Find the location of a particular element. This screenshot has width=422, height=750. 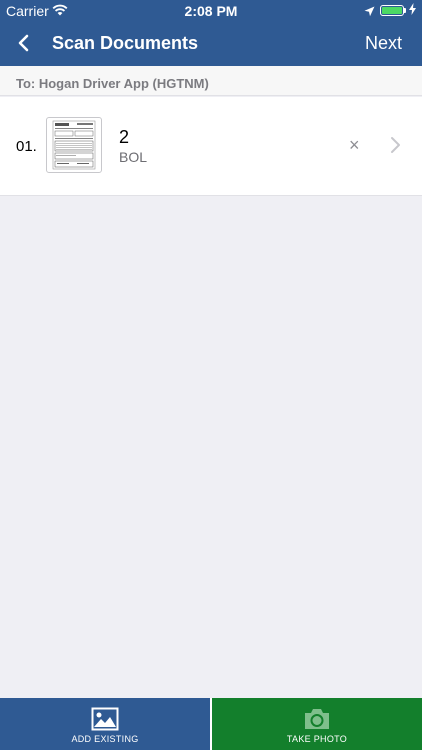

battery-icon is located at coordinates (392, 10).